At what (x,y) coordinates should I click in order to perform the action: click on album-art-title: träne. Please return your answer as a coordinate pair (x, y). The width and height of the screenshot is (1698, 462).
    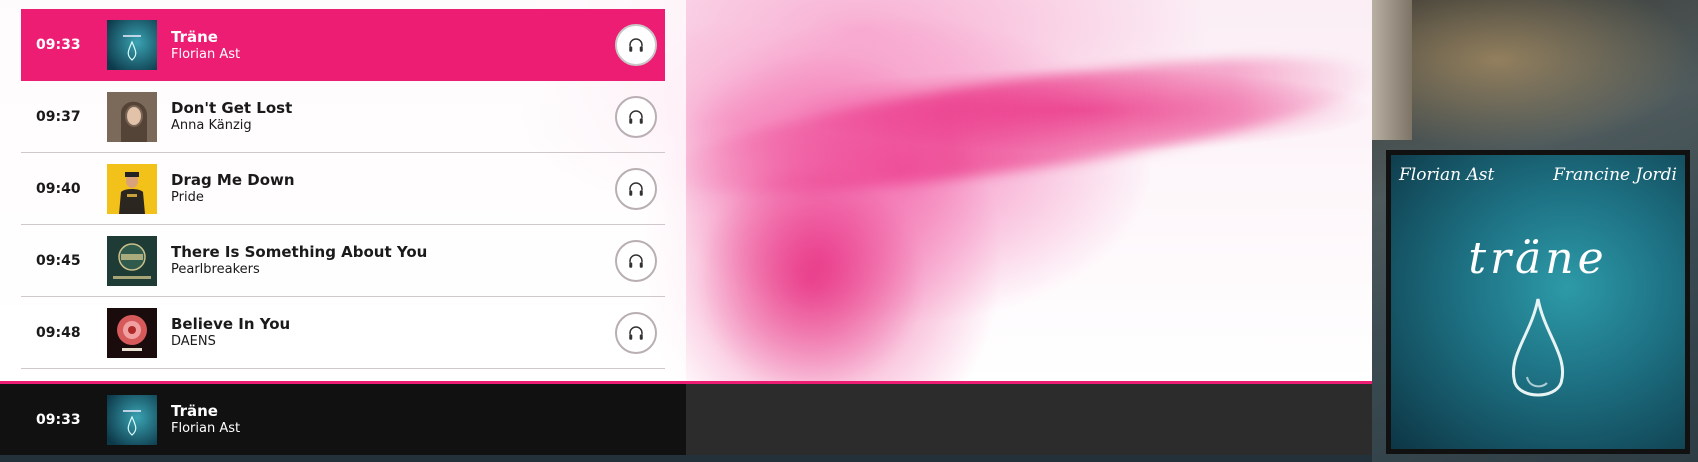
    Looking at the image, I should click on (1538, 258).